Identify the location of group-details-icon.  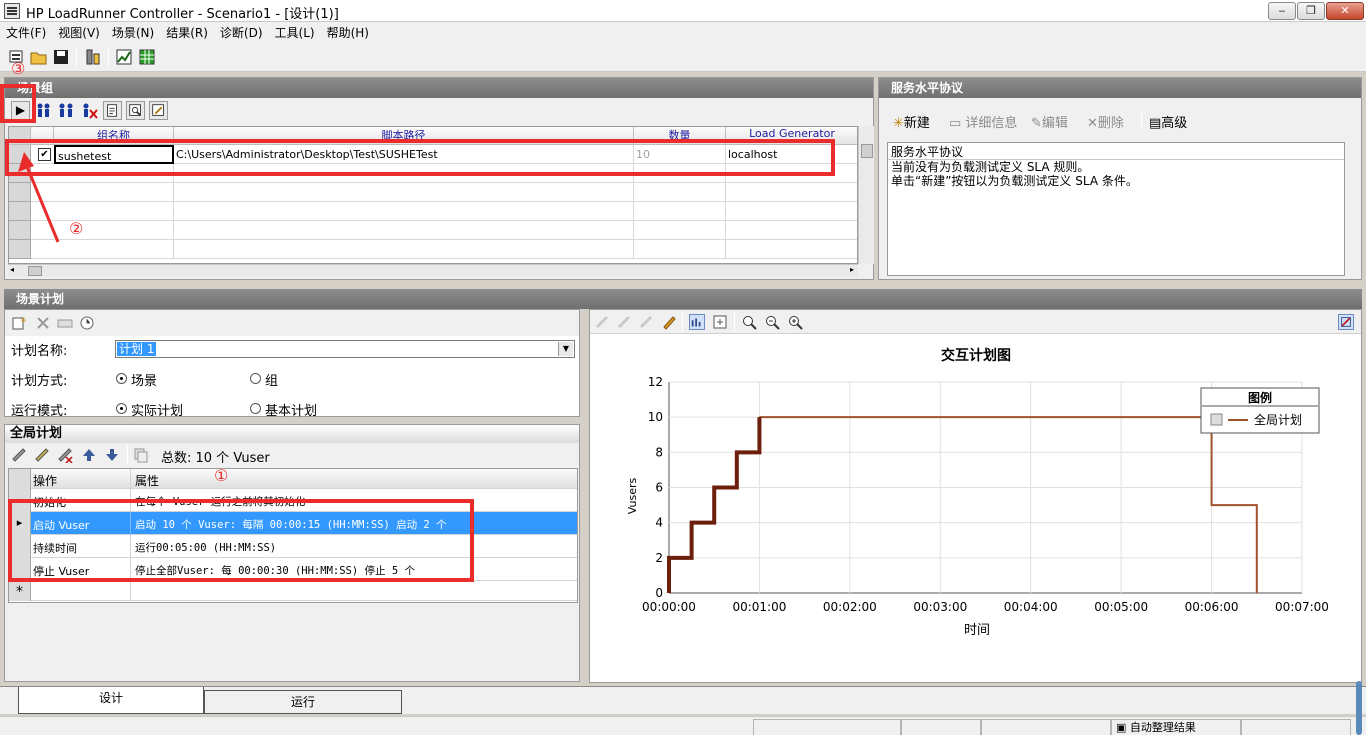
(112, 110).